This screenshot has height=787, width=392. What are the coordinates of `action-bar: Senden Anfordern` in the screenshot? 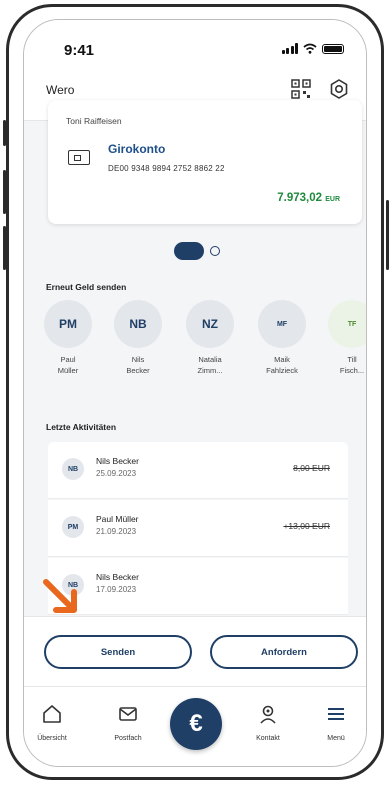 It's located at (195, 651).